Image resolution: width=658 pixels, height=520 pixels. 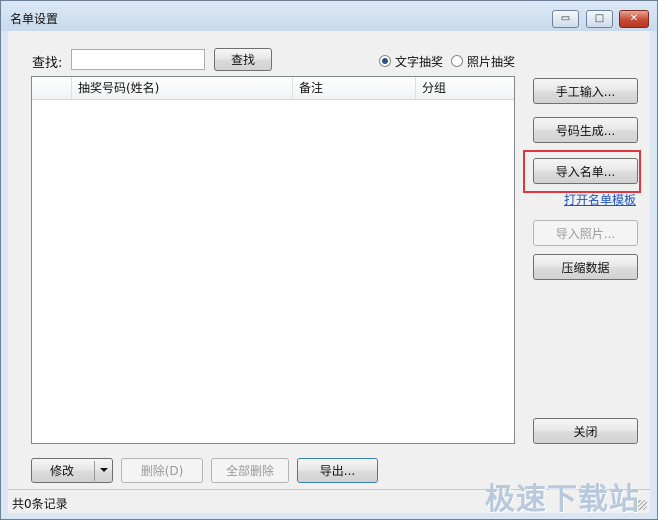 What do you see at coordinates (600, 199) in the screenshot?
I see `open-template-link: 打开名单模板` at bounding box center [600, 199].